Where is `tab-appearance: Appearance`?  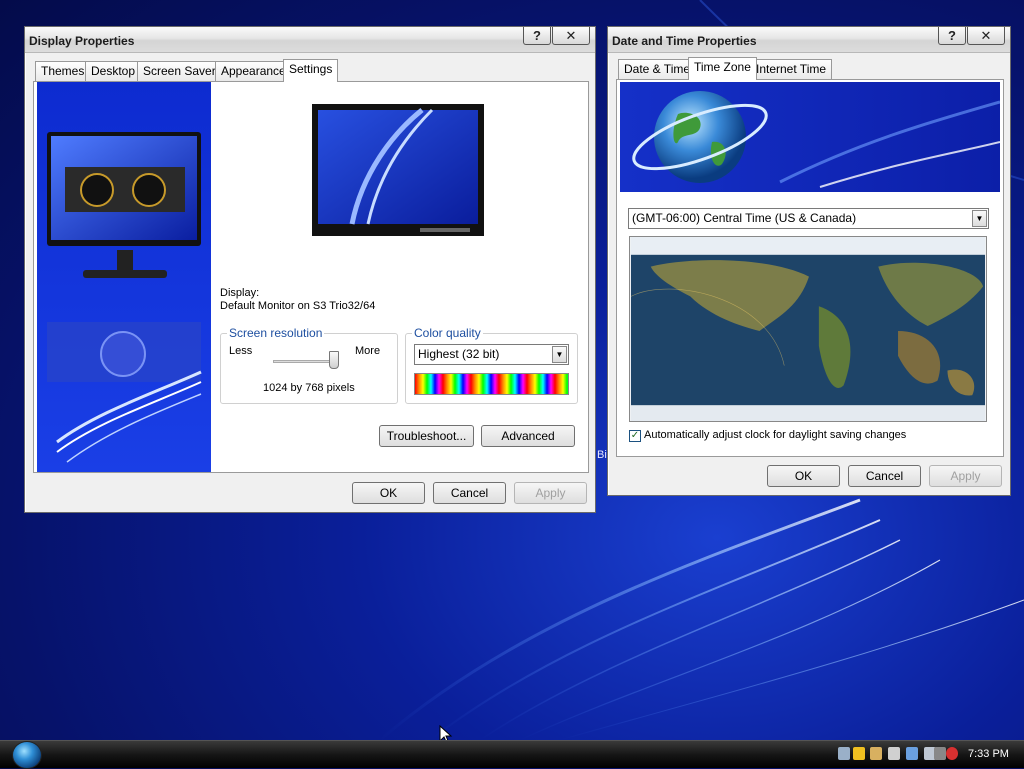
tab-appearance: Appearance is located at coordinates (253, 71).